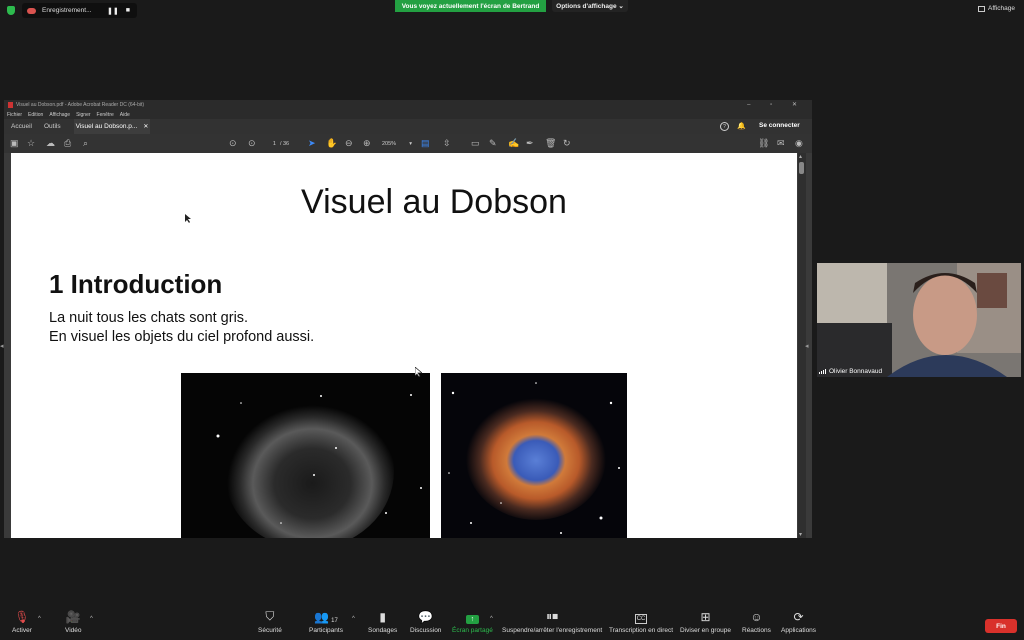 This screenshot has width=1024, height=640. Describe the element at coordinates (586, 6) in the screenshot. I see `view-options-label: Options d'affichage` at that location.